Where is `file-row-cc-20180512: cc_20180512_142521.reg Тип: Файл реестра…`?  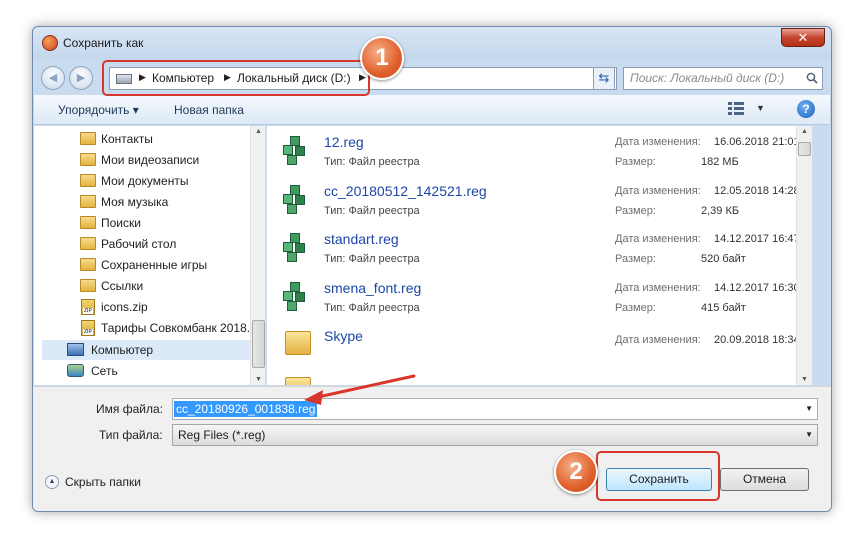 file-row-cc-20180512: cc_20180512_142521.reg Тип: Файл реестра… is located at coordinates (539, 201).